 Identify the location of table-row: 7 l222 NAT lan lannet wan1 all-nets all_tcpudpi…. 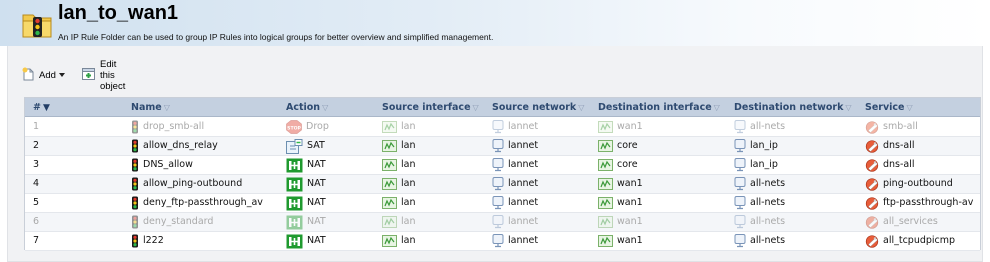
(502, 241).